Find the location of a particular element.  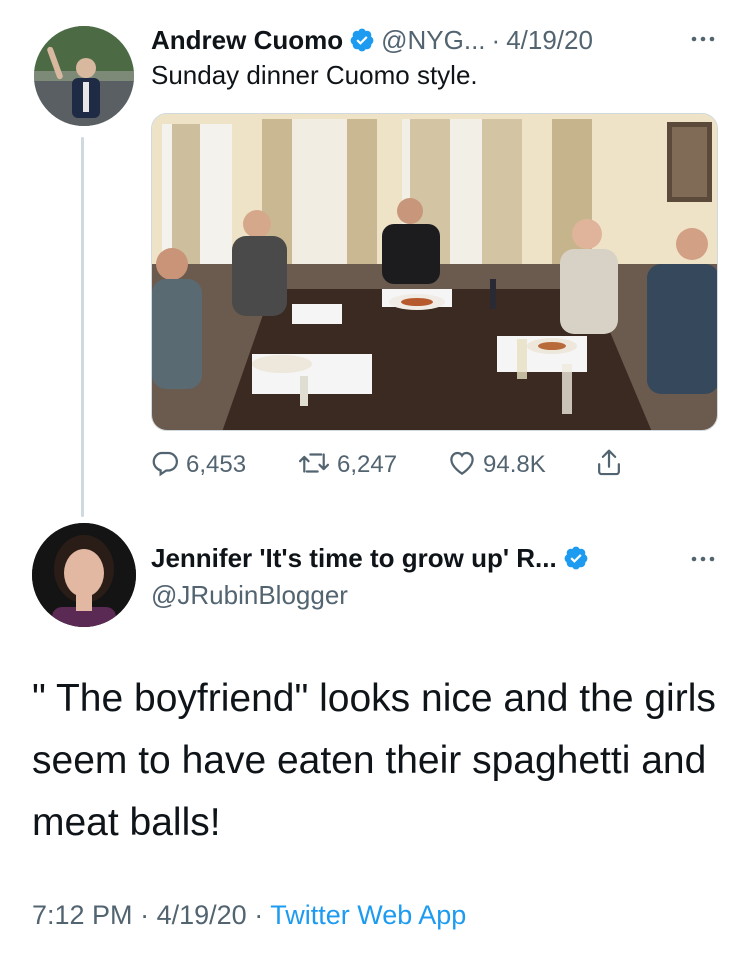

retweet-button: 6,247 is located at coordinates (347, 465).